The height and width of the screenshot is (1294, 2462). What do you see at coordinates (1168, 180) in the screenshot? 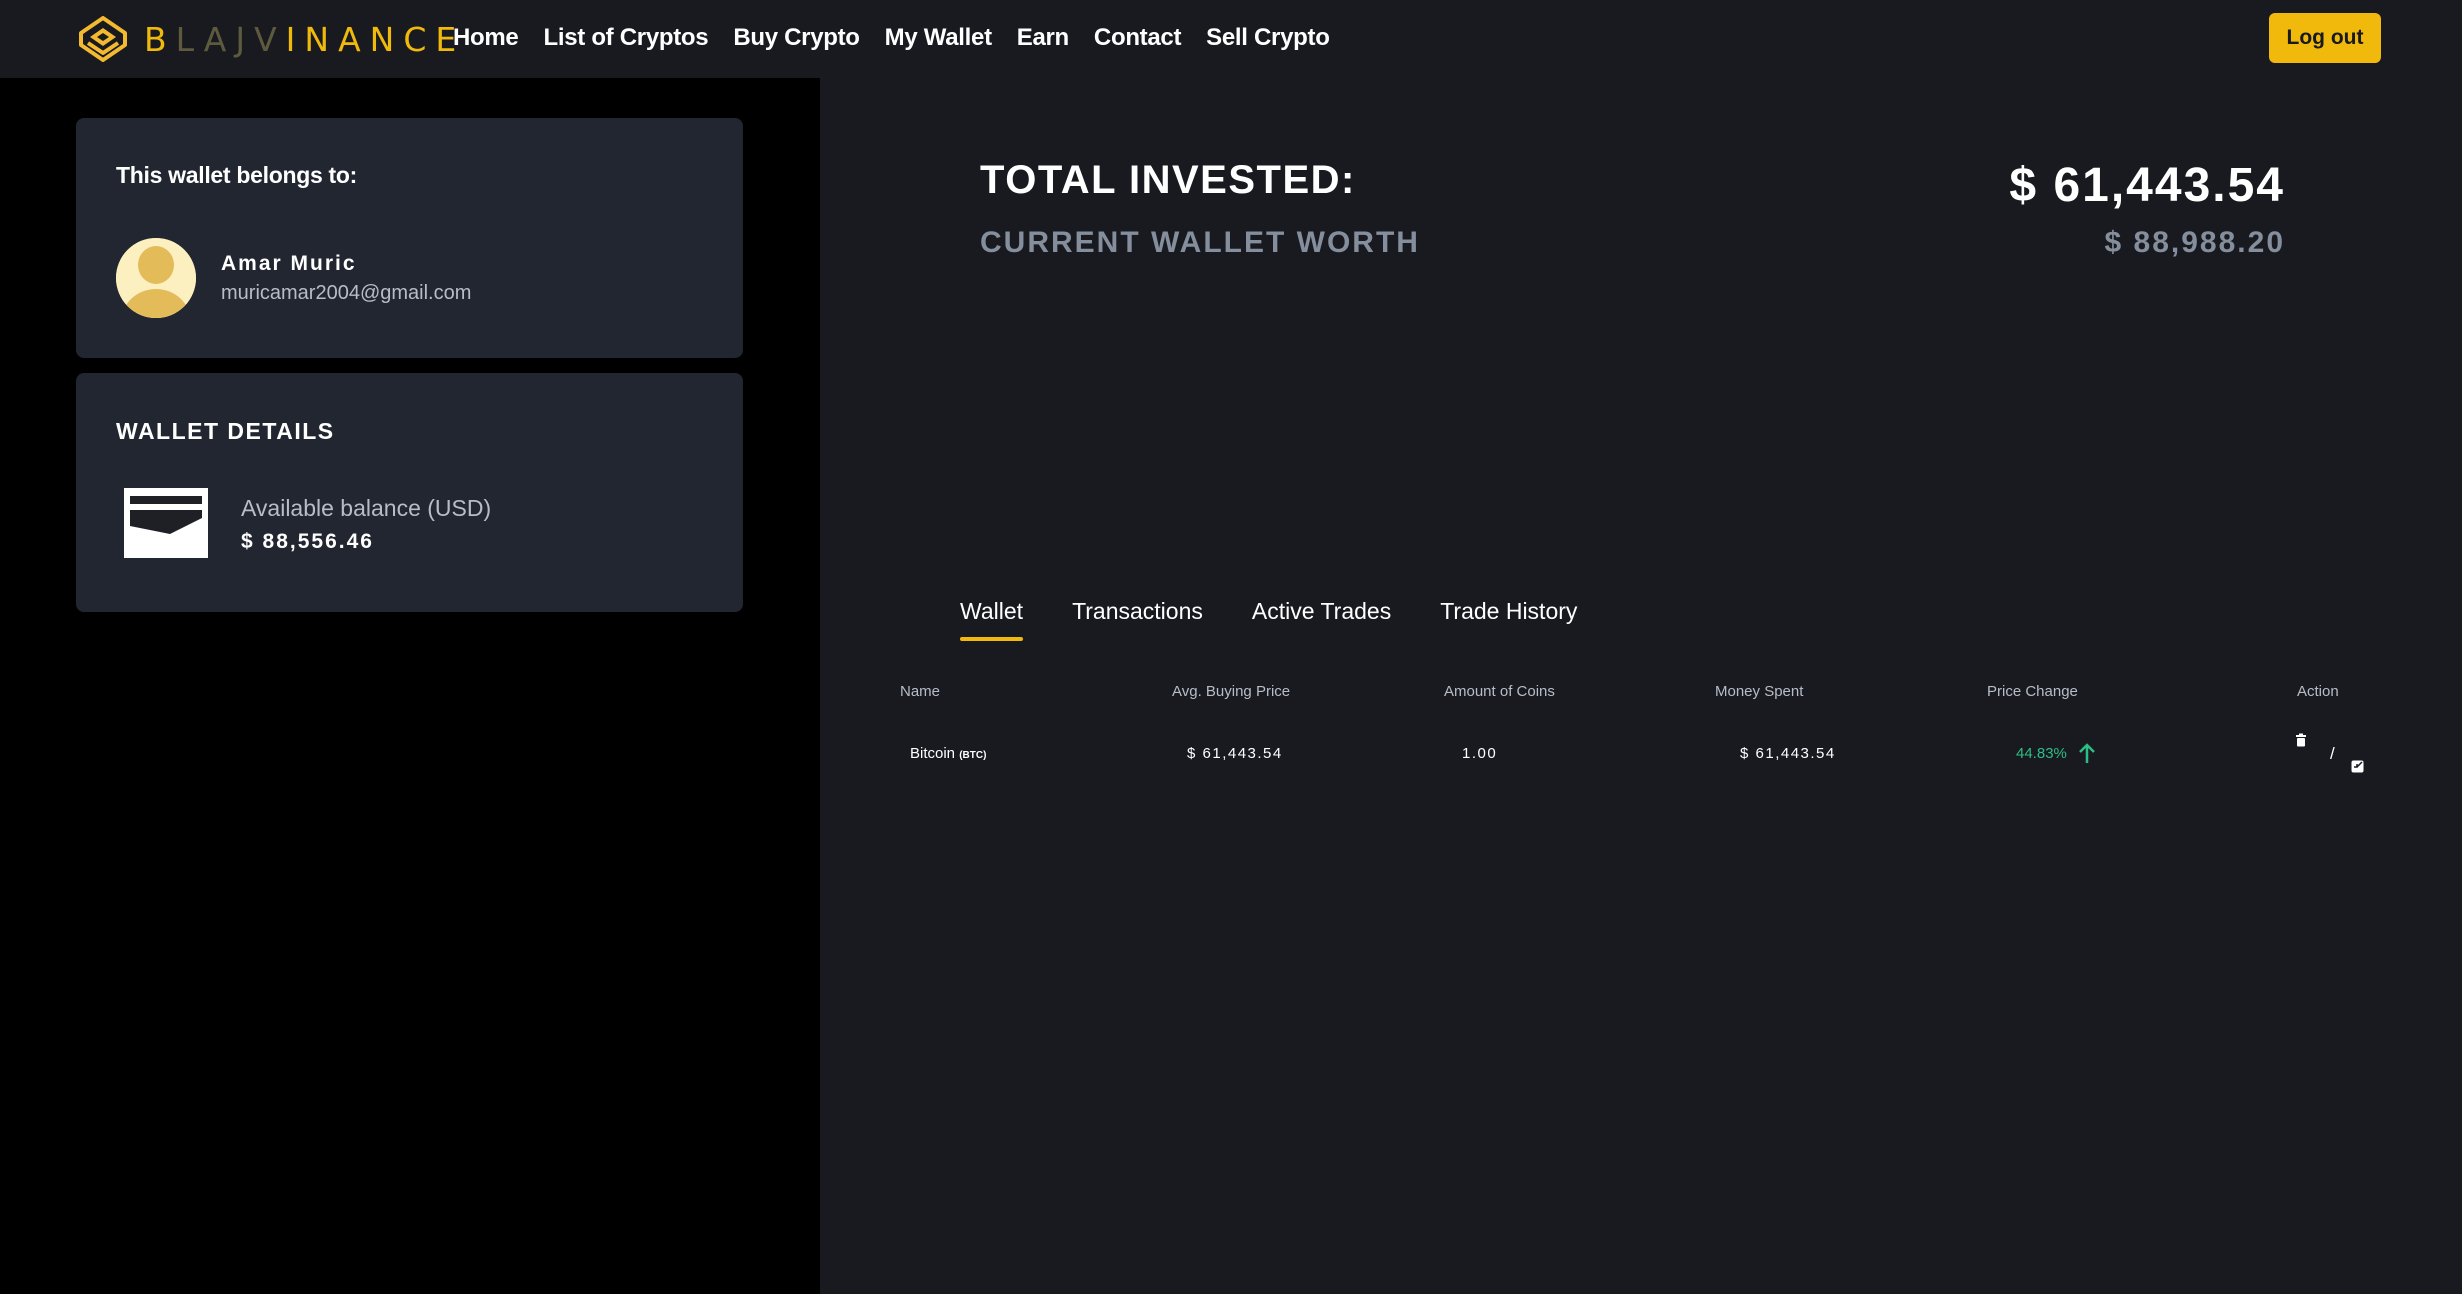
I see `total-invested-label: TOTAL INVESTED:` at bounding box center [1168, 180].